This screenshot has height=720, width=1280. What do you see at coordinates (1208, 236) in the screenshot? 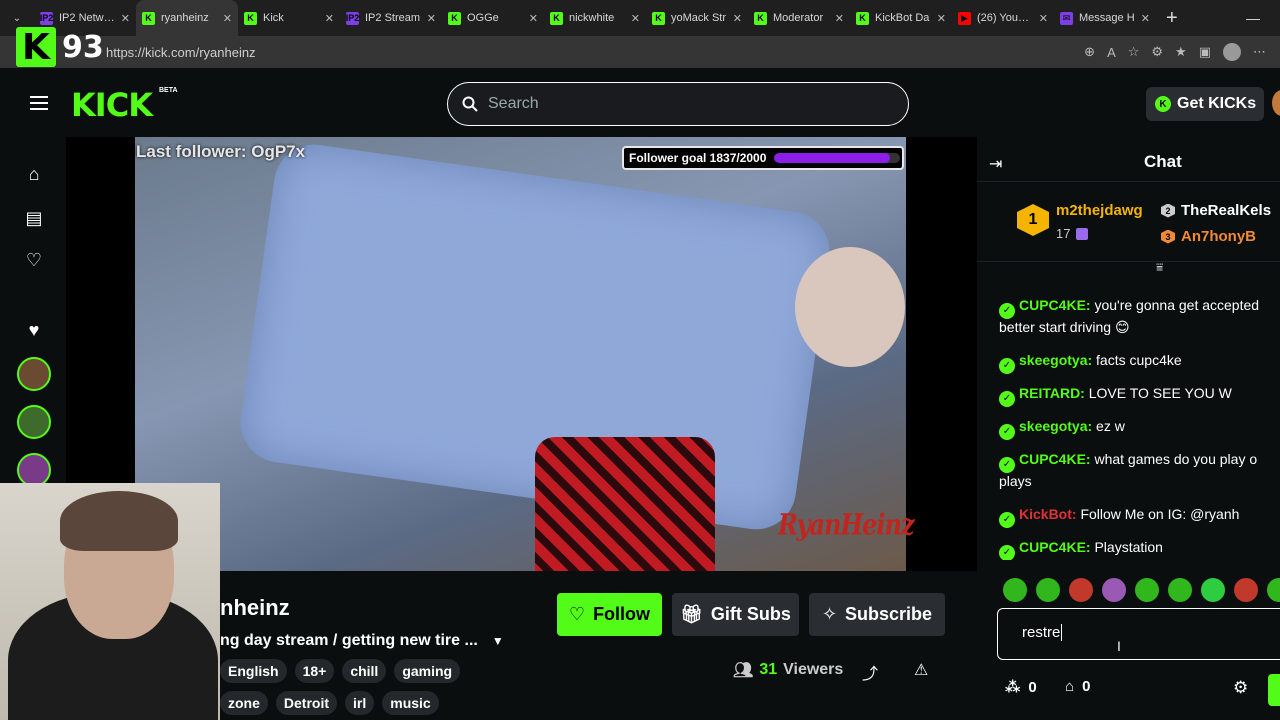
I see `leaderboard-third: 3 An7honyB` at bounding box center [1208, 236].